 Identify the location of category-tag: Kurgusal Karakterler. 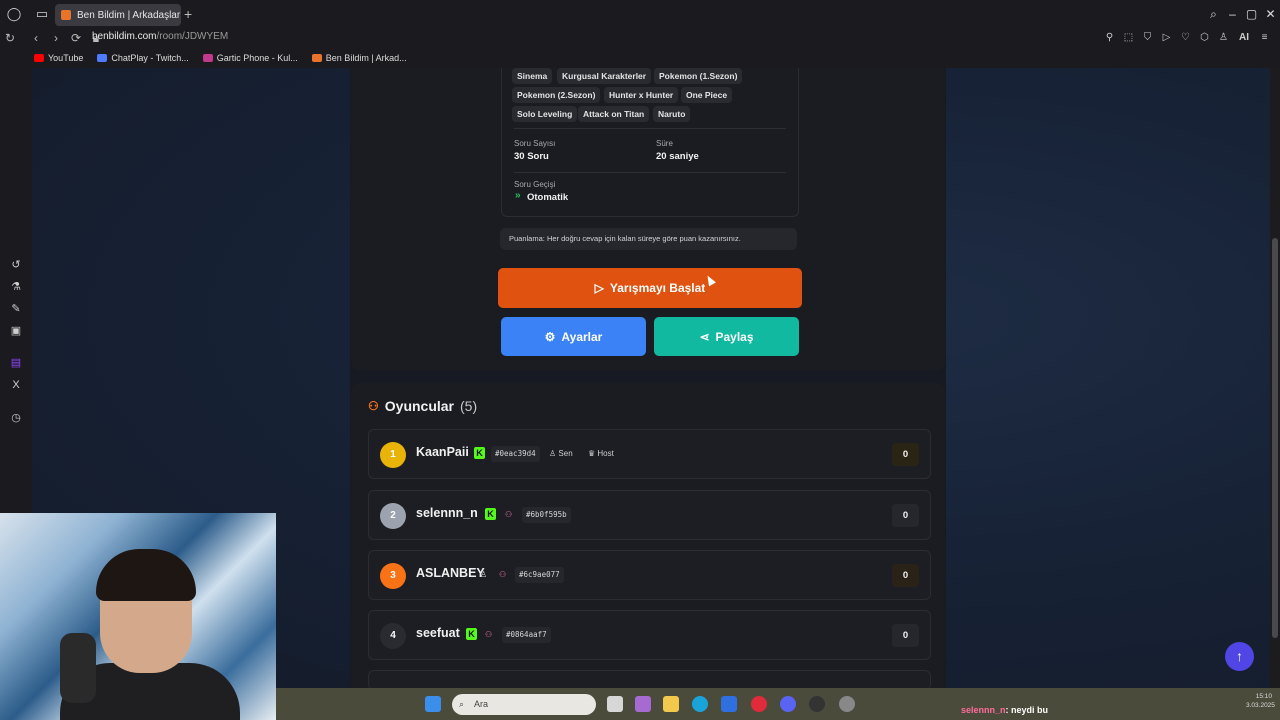
(604, 76).